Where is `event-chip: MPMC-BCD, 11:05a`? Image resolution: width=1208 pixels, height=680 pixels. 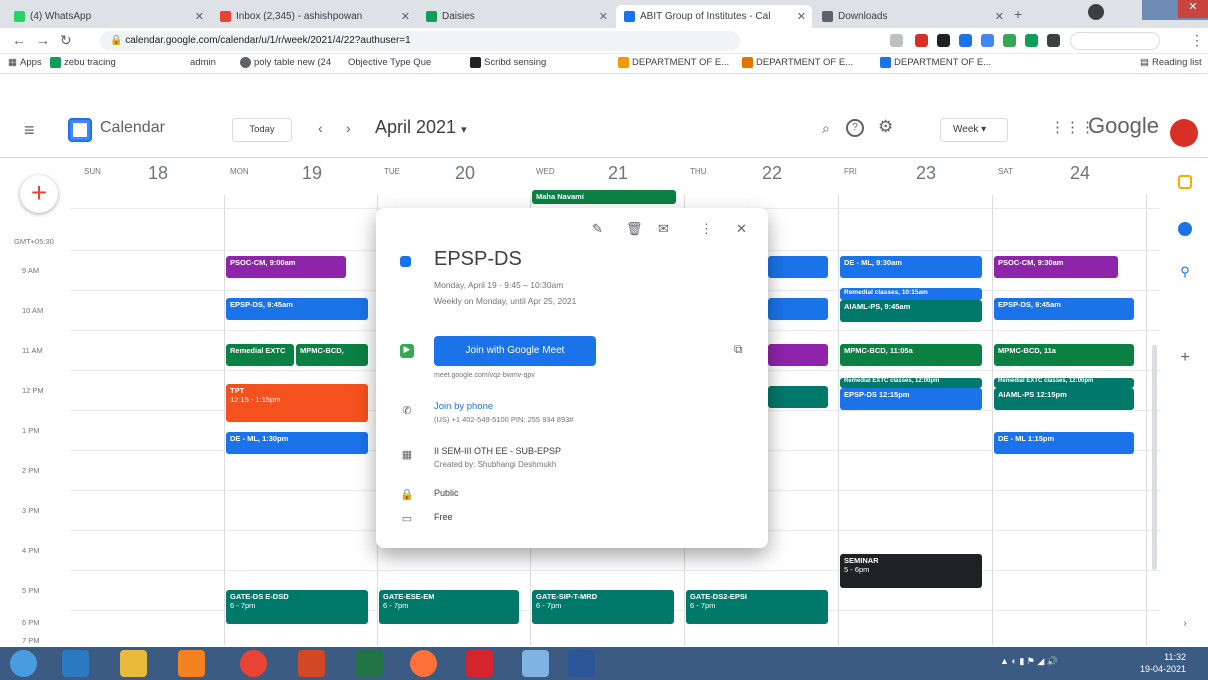
event-chip: MPMC-BCD, 11:05a is located at coordinates (911, 355).